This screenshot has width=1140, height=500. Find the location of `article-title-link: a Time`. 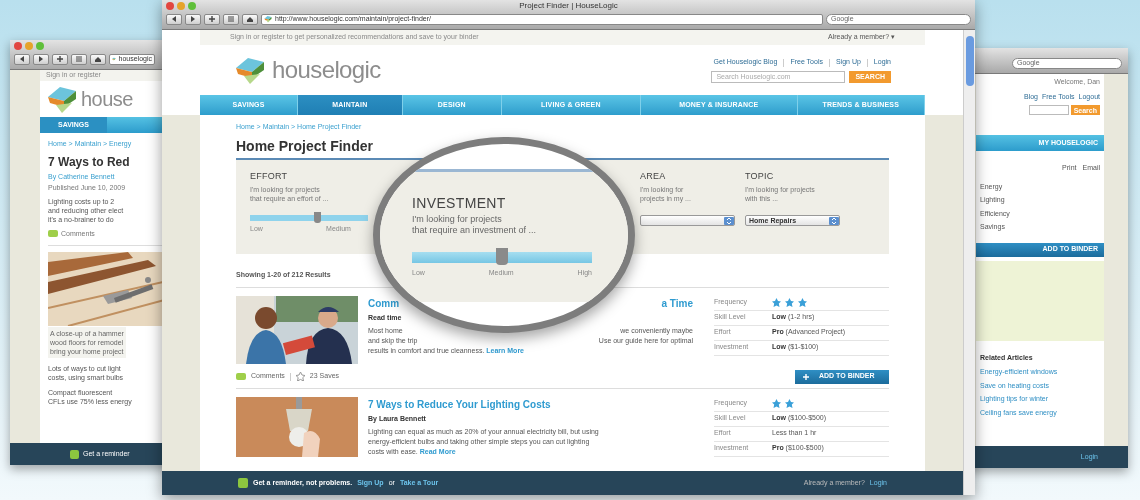

article-title-link: a Time is located at coordinates (677, 303).